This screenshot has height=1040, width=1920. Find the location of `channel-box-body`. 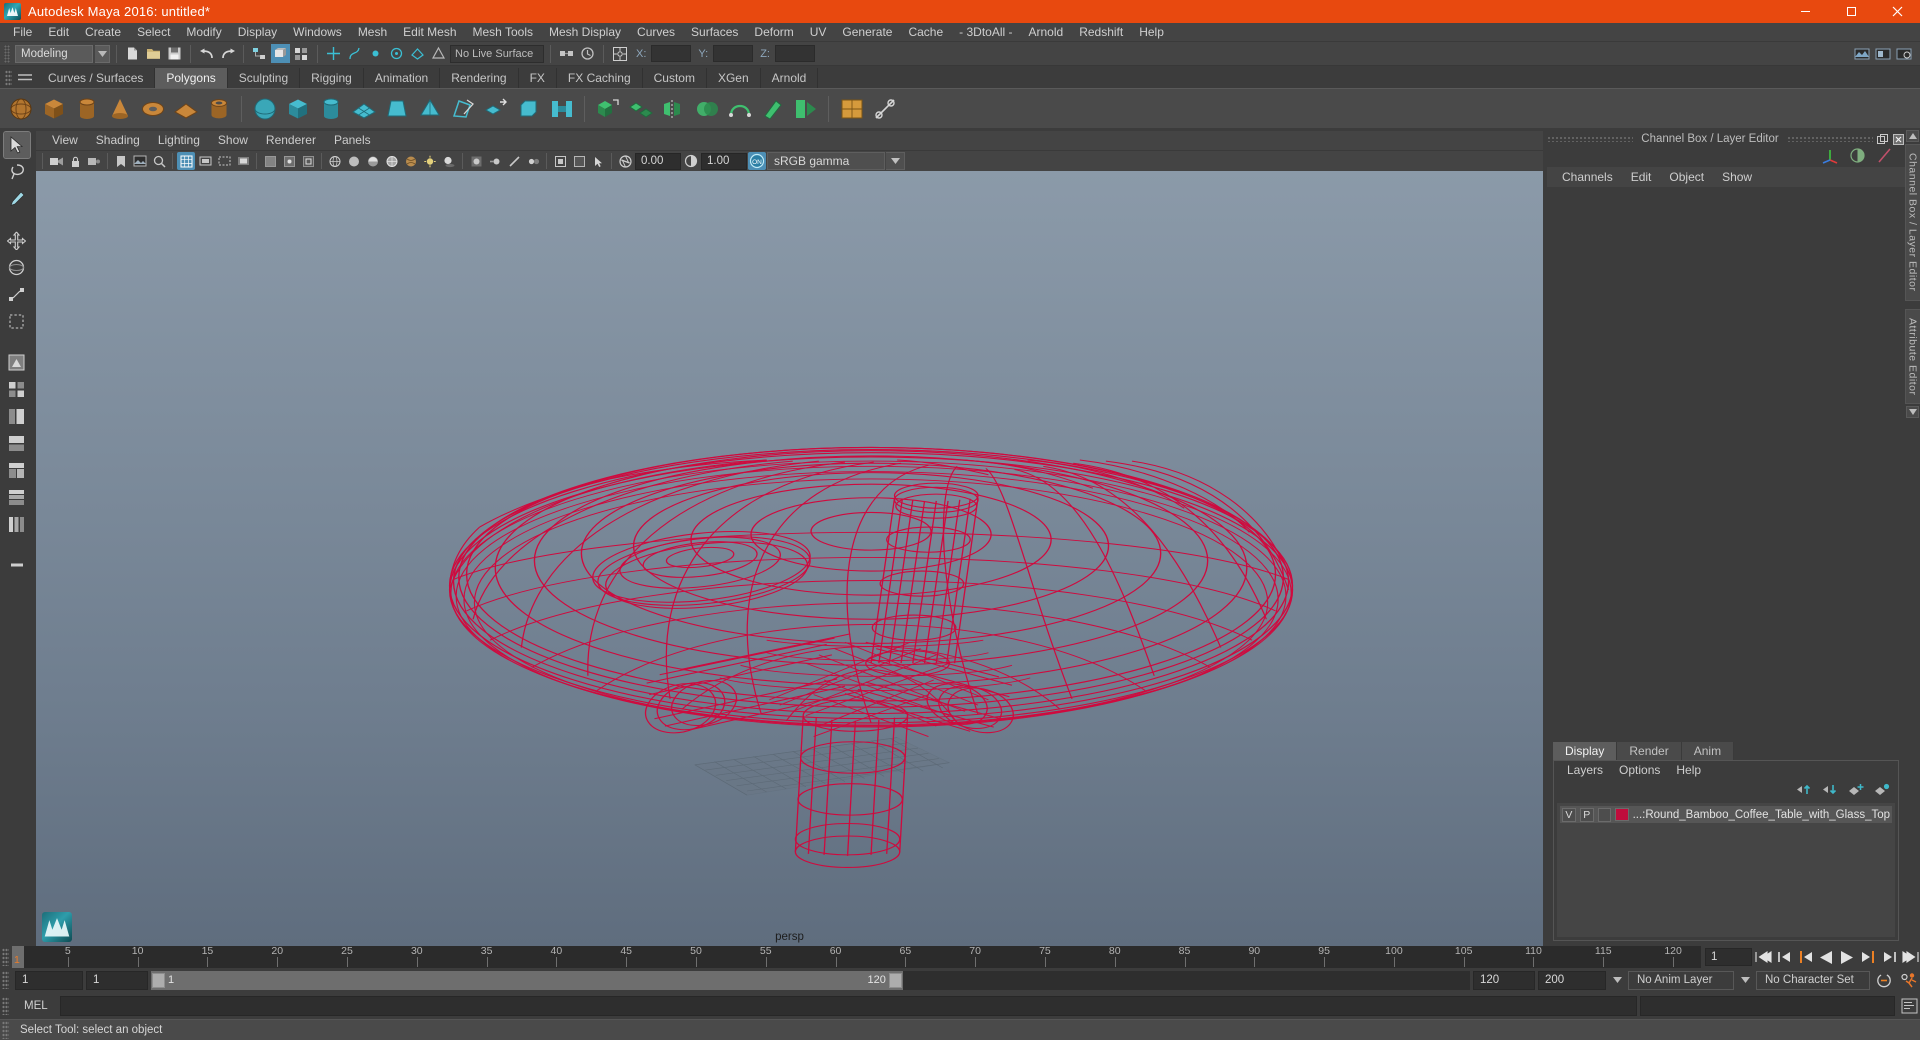

channel-box-body is located at coordinates (1726, 464).